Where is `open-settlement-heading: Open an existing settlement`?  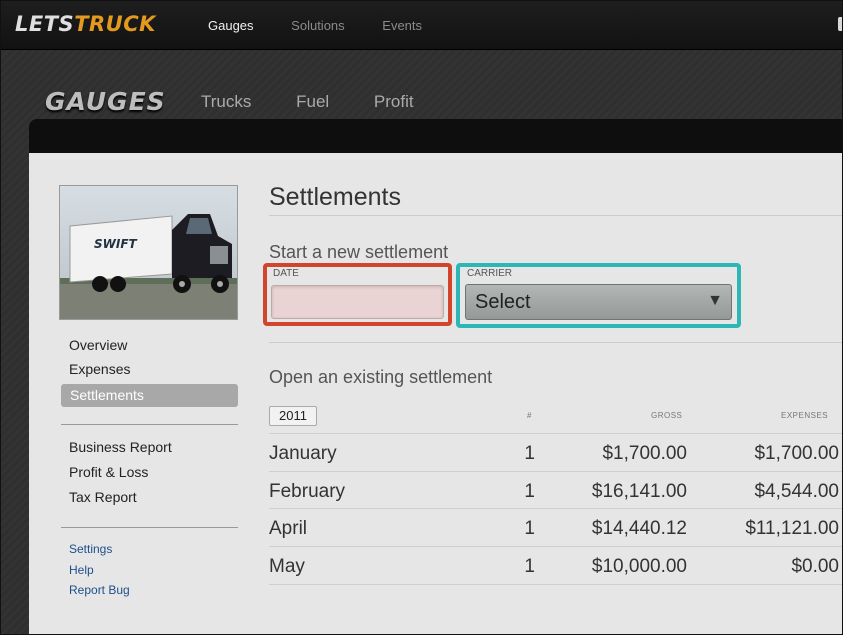 open-settlement-heading: Open an existing settlement is located at coordinates (381, 377).